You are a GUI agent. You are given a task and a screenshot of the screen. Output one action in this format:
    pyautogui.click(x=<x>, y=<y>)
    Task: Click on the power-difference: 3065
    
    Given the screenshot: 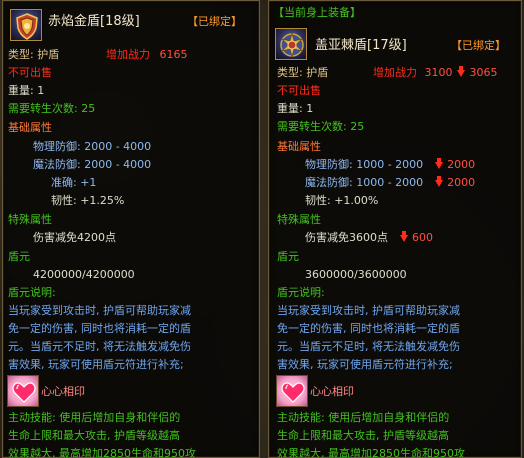 What is the action you would take?
    pyautogui.click(x=483, y=72)
    